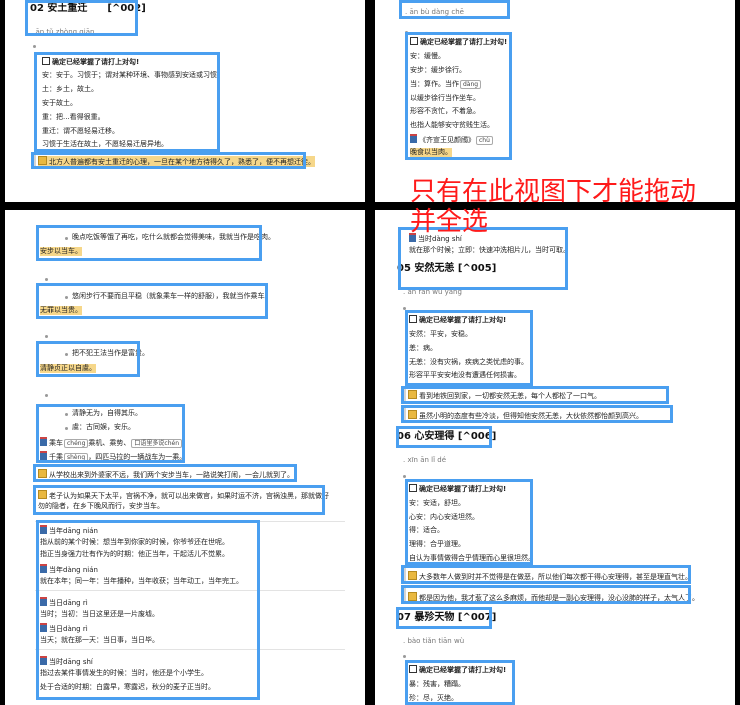 Image resolution: width=740 pixels, height=705 pixels. Describe the element at coordinates (425, 460) in the screenshot. I see `pinyin: . xīn ān lǐ dé` at that location.